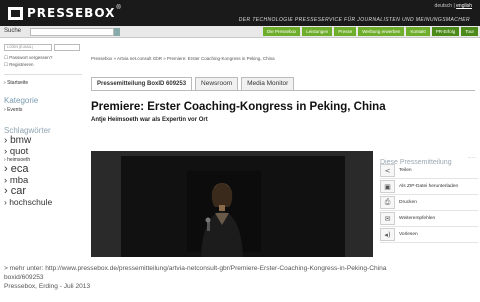 This screenshot has height=302, width=480. What do you see at coordinates (417, 218) in the screenshot?
I see `action-recommend-label: Weiterempfehlen` at bounding box center [417, 218].